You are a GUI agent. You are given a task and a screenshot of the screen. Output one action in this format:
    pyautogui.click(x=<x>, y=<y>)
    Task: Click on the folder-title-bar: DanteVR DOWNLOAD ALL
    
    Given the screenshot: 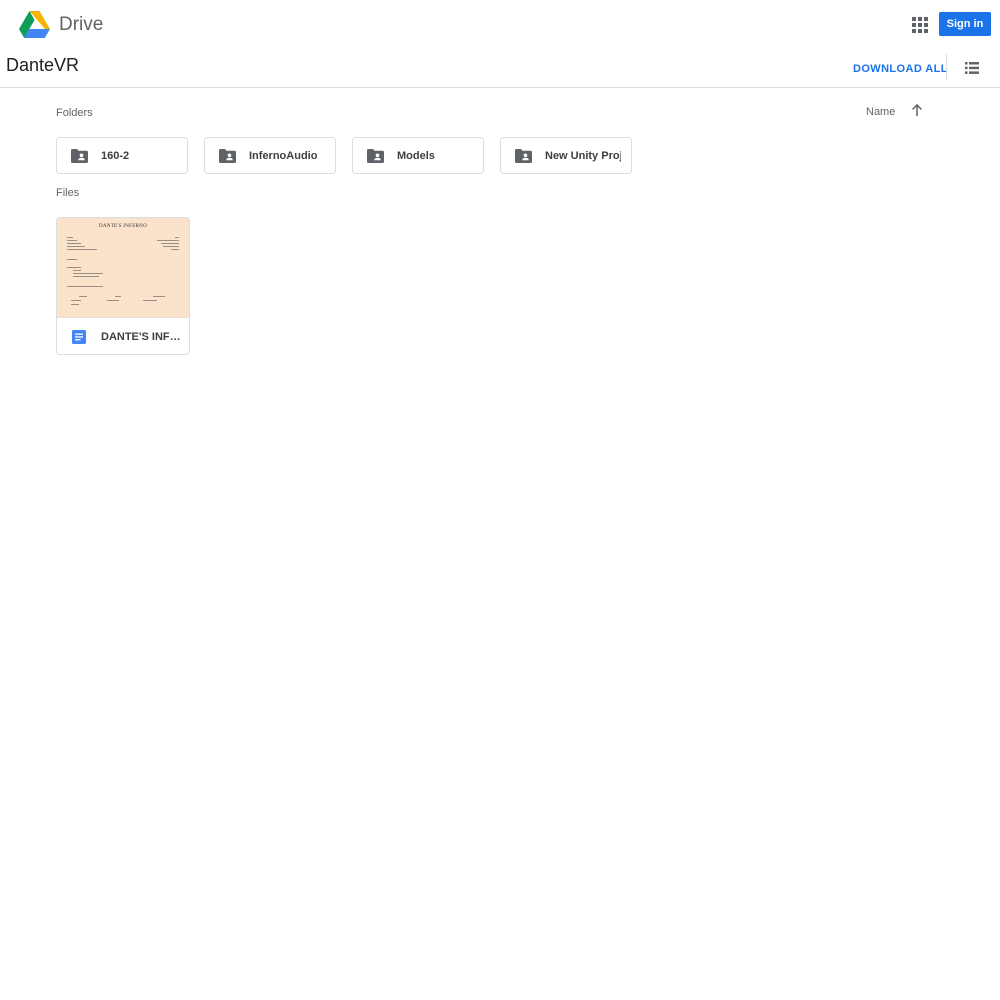 What is the action you would take?
    pyautogui.click(x=500, y=69)
    